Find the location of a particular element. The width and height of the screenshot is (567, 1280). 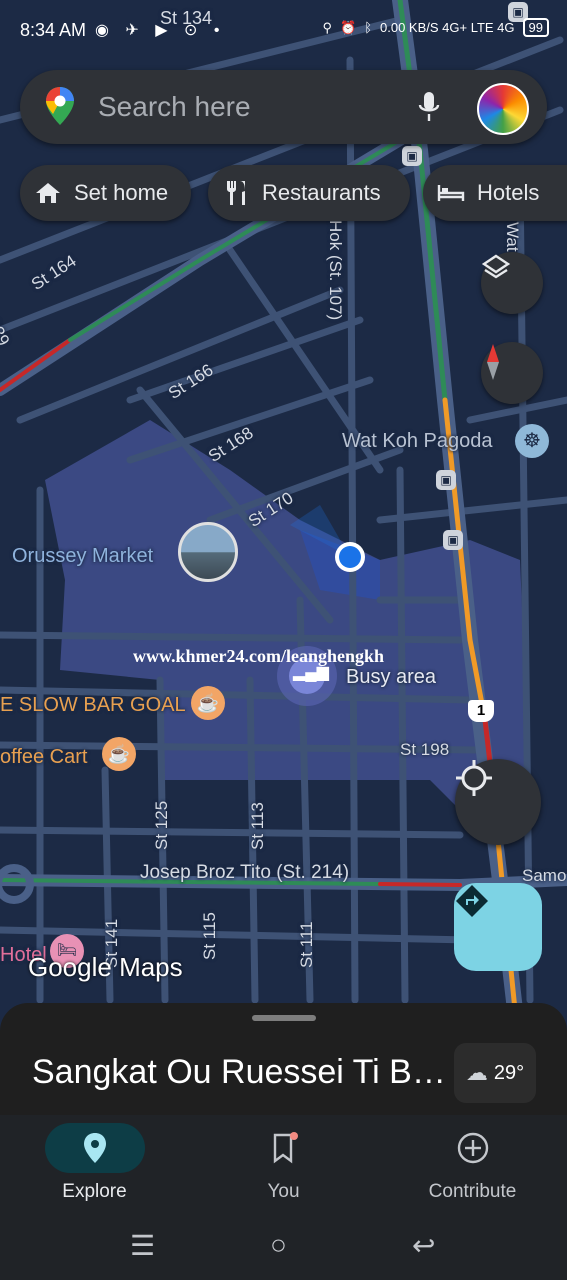

my-location-button is located at coordinates (498, 802).